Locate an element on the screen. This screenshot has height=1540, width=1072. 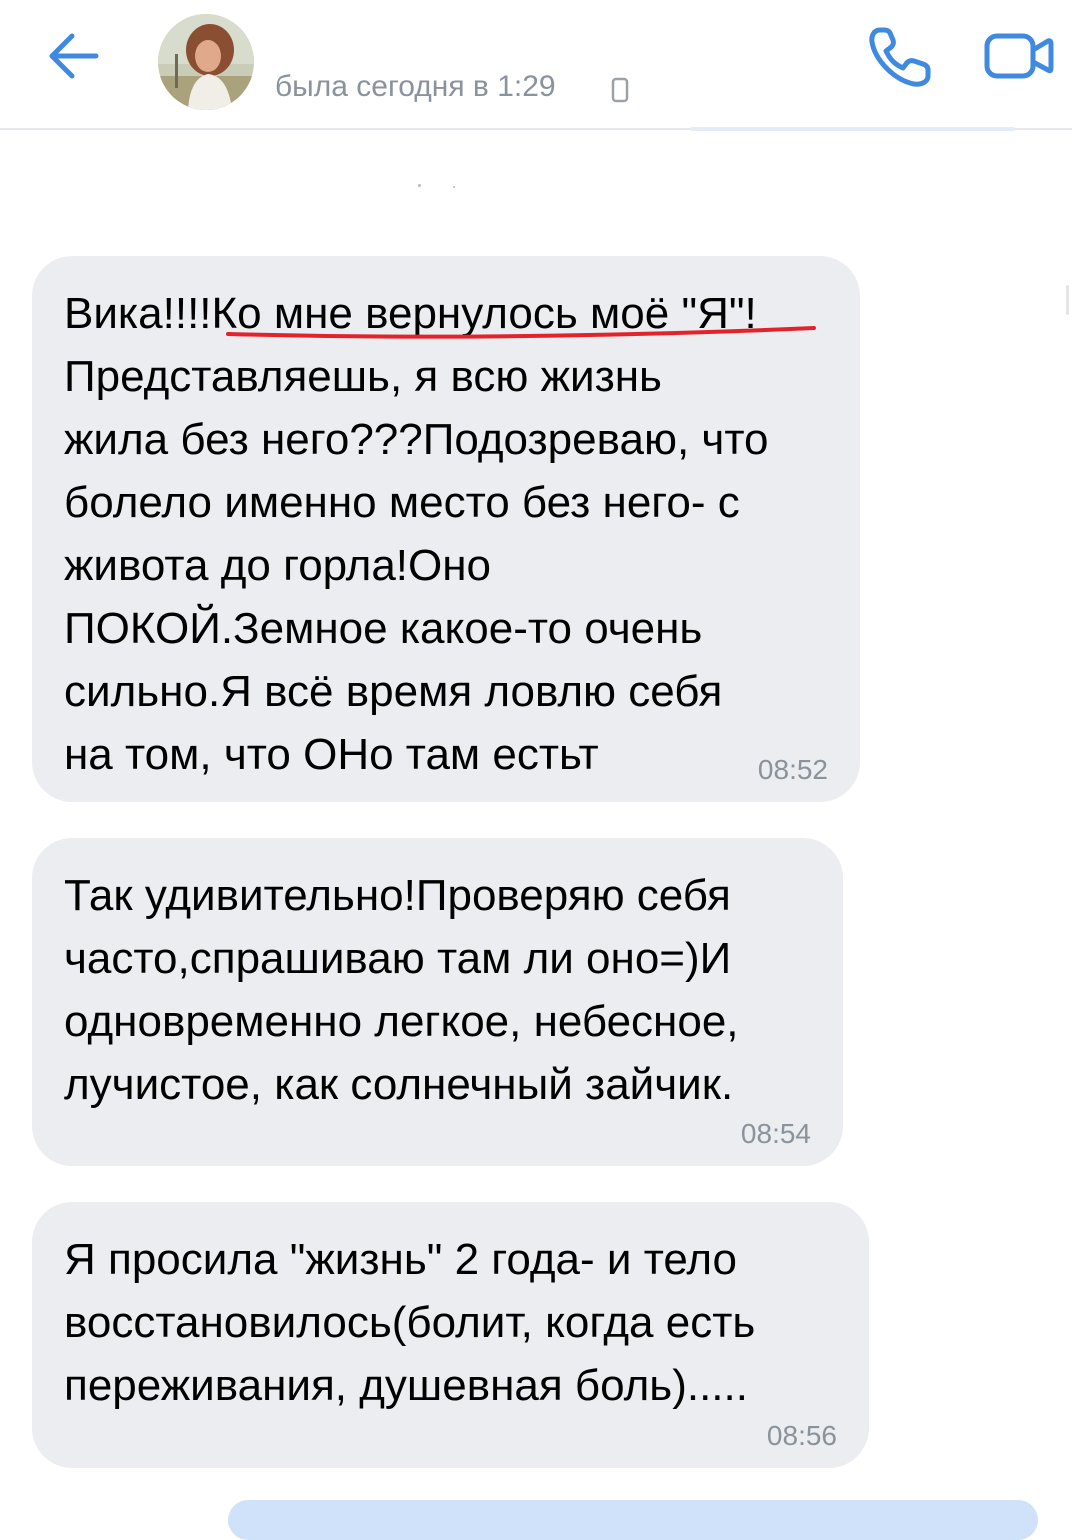
scroll-indicator is located at coordinates (1067, 300).